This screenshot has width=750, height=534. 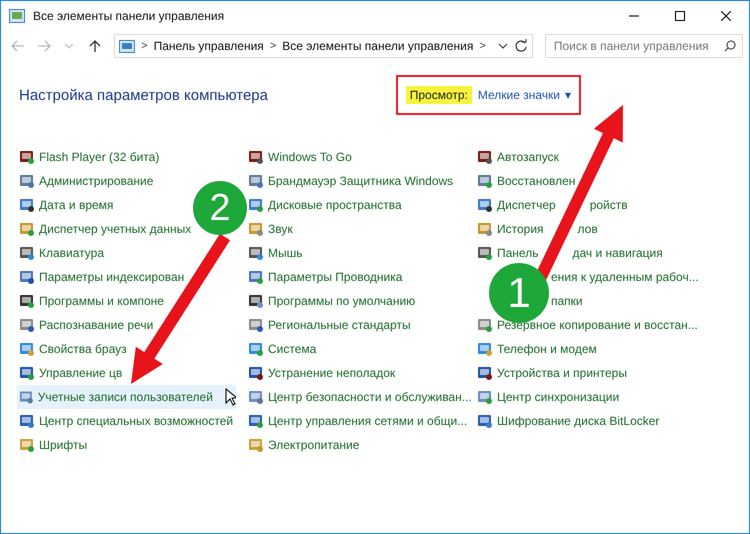 What do you see at coordinates (332, 373) in the screenshot?
I see `applet-link: Устранение неполадок` at bounding box center [332, 373].